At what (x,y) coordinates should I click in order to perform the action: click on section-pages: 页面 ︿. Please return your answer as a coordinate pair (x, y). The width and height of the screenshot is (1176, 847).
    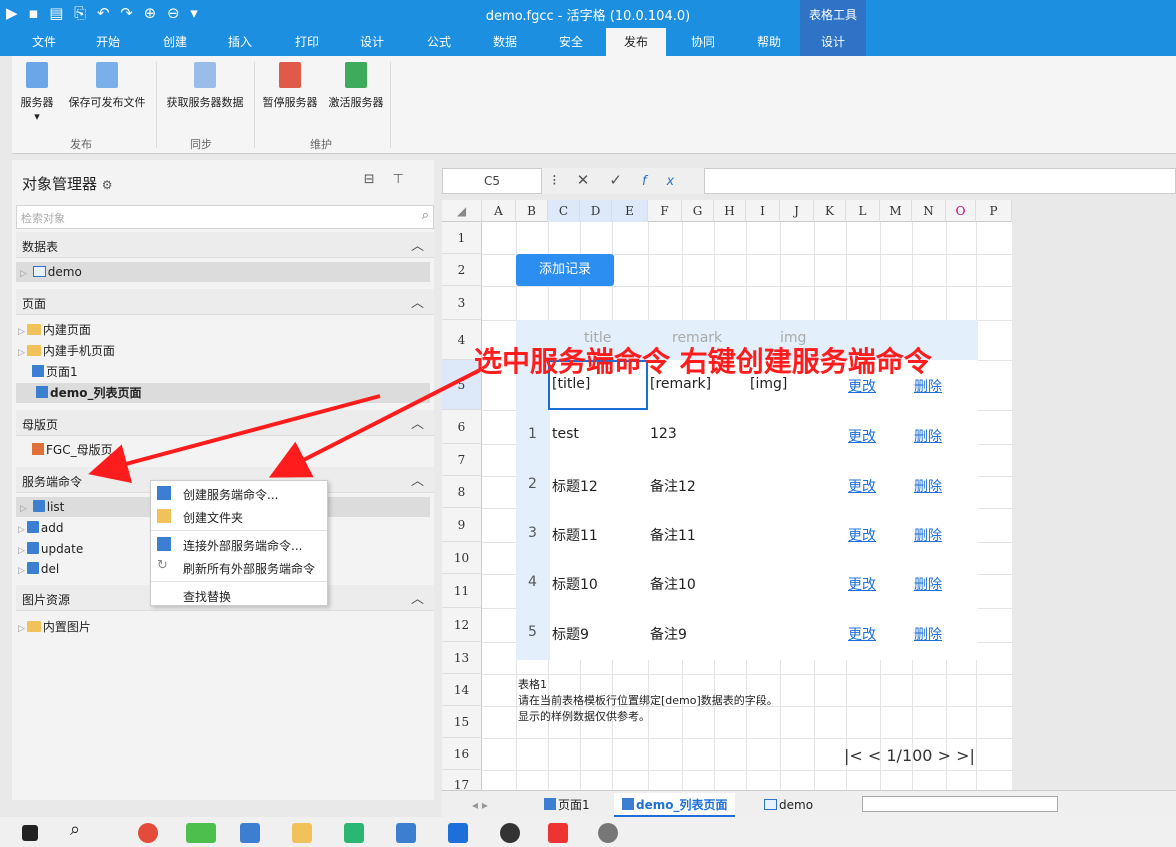
    Looking at the image, I should click on (225, 302).